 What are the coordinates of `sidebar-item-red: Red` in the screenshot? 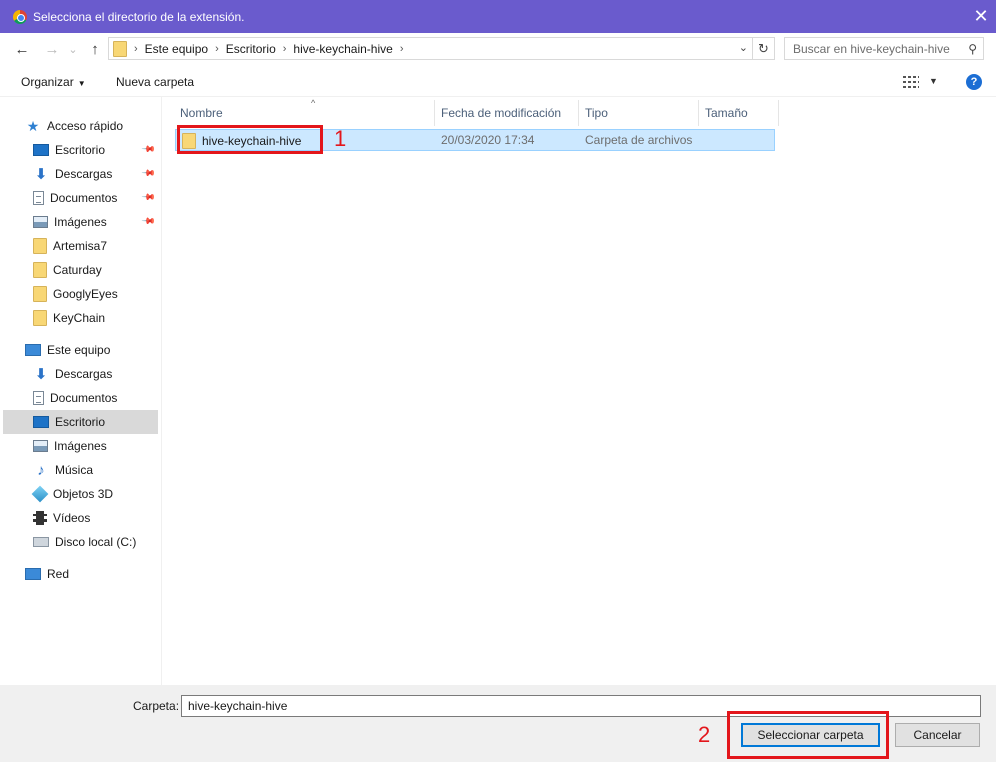 It's located at (91, 574).